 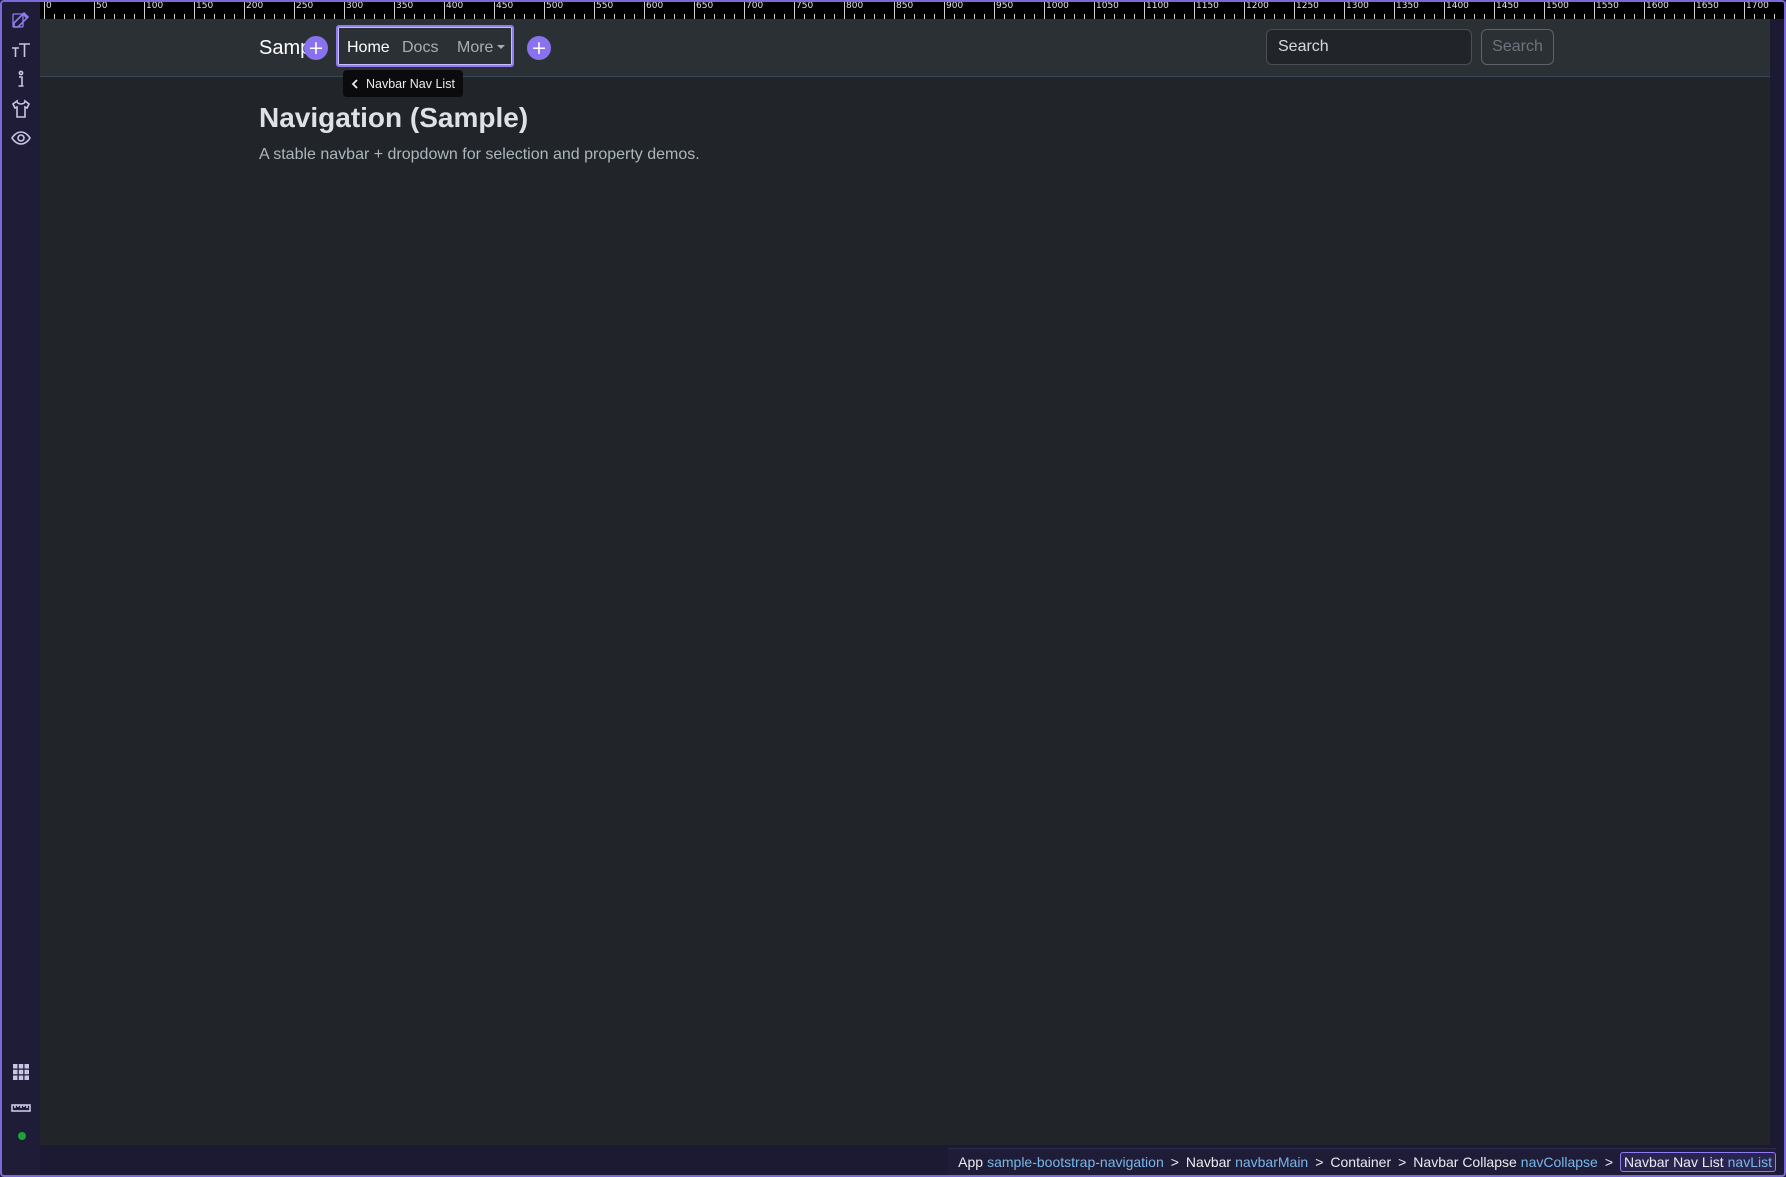 I want to click on ruler-label: 700, so click(x=755, y=6).